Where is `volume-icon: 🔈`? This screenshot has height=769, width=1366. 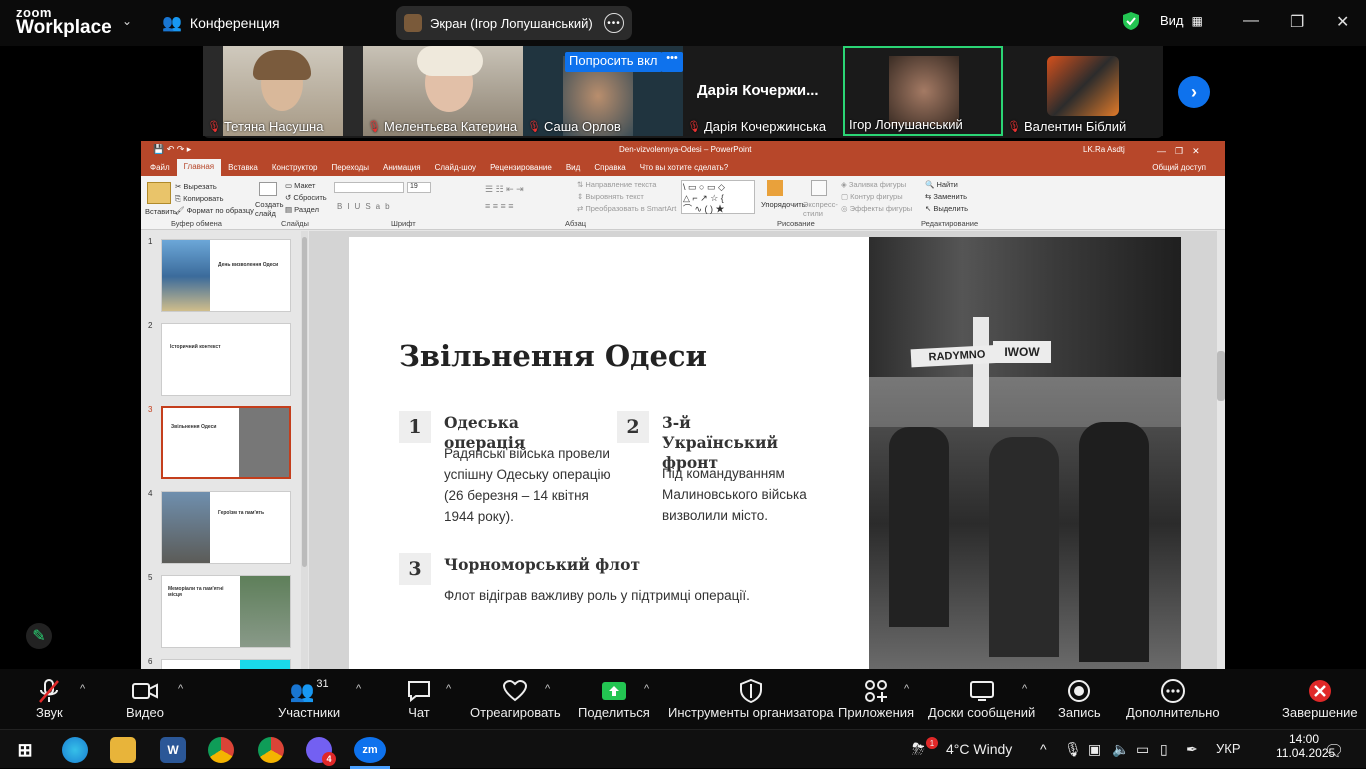
volume-icon: 🔈 is located at coordinates (1120, 749).